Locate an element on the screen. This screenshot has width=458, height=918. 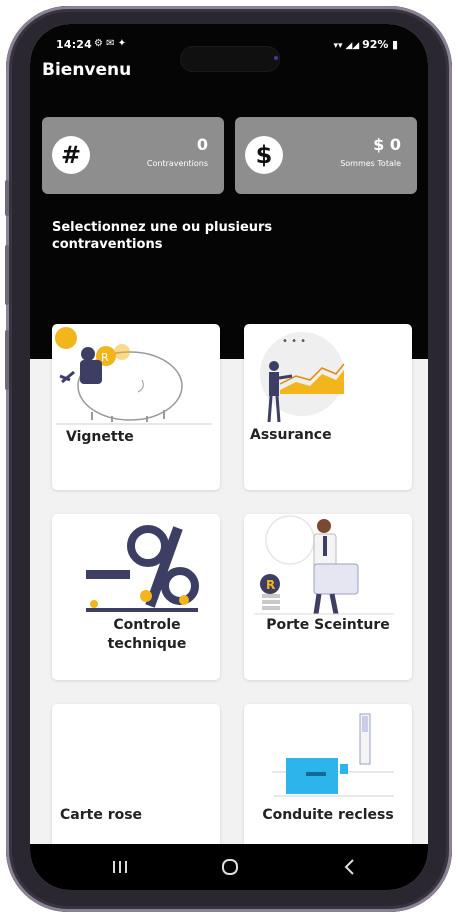
category-tile-vignette: R Vignette is located at coordinates (136, 407).